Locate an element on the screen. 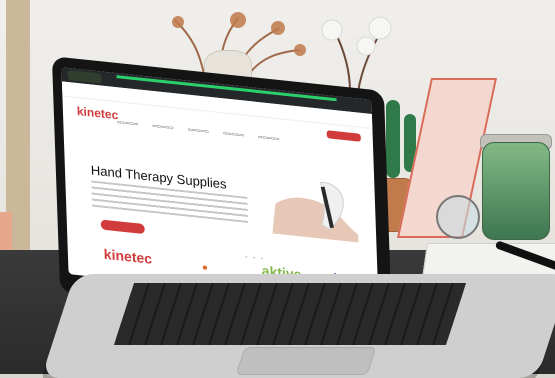 The image size is (555, 378). laptop-keyboard is located at coordinates (290, 314).